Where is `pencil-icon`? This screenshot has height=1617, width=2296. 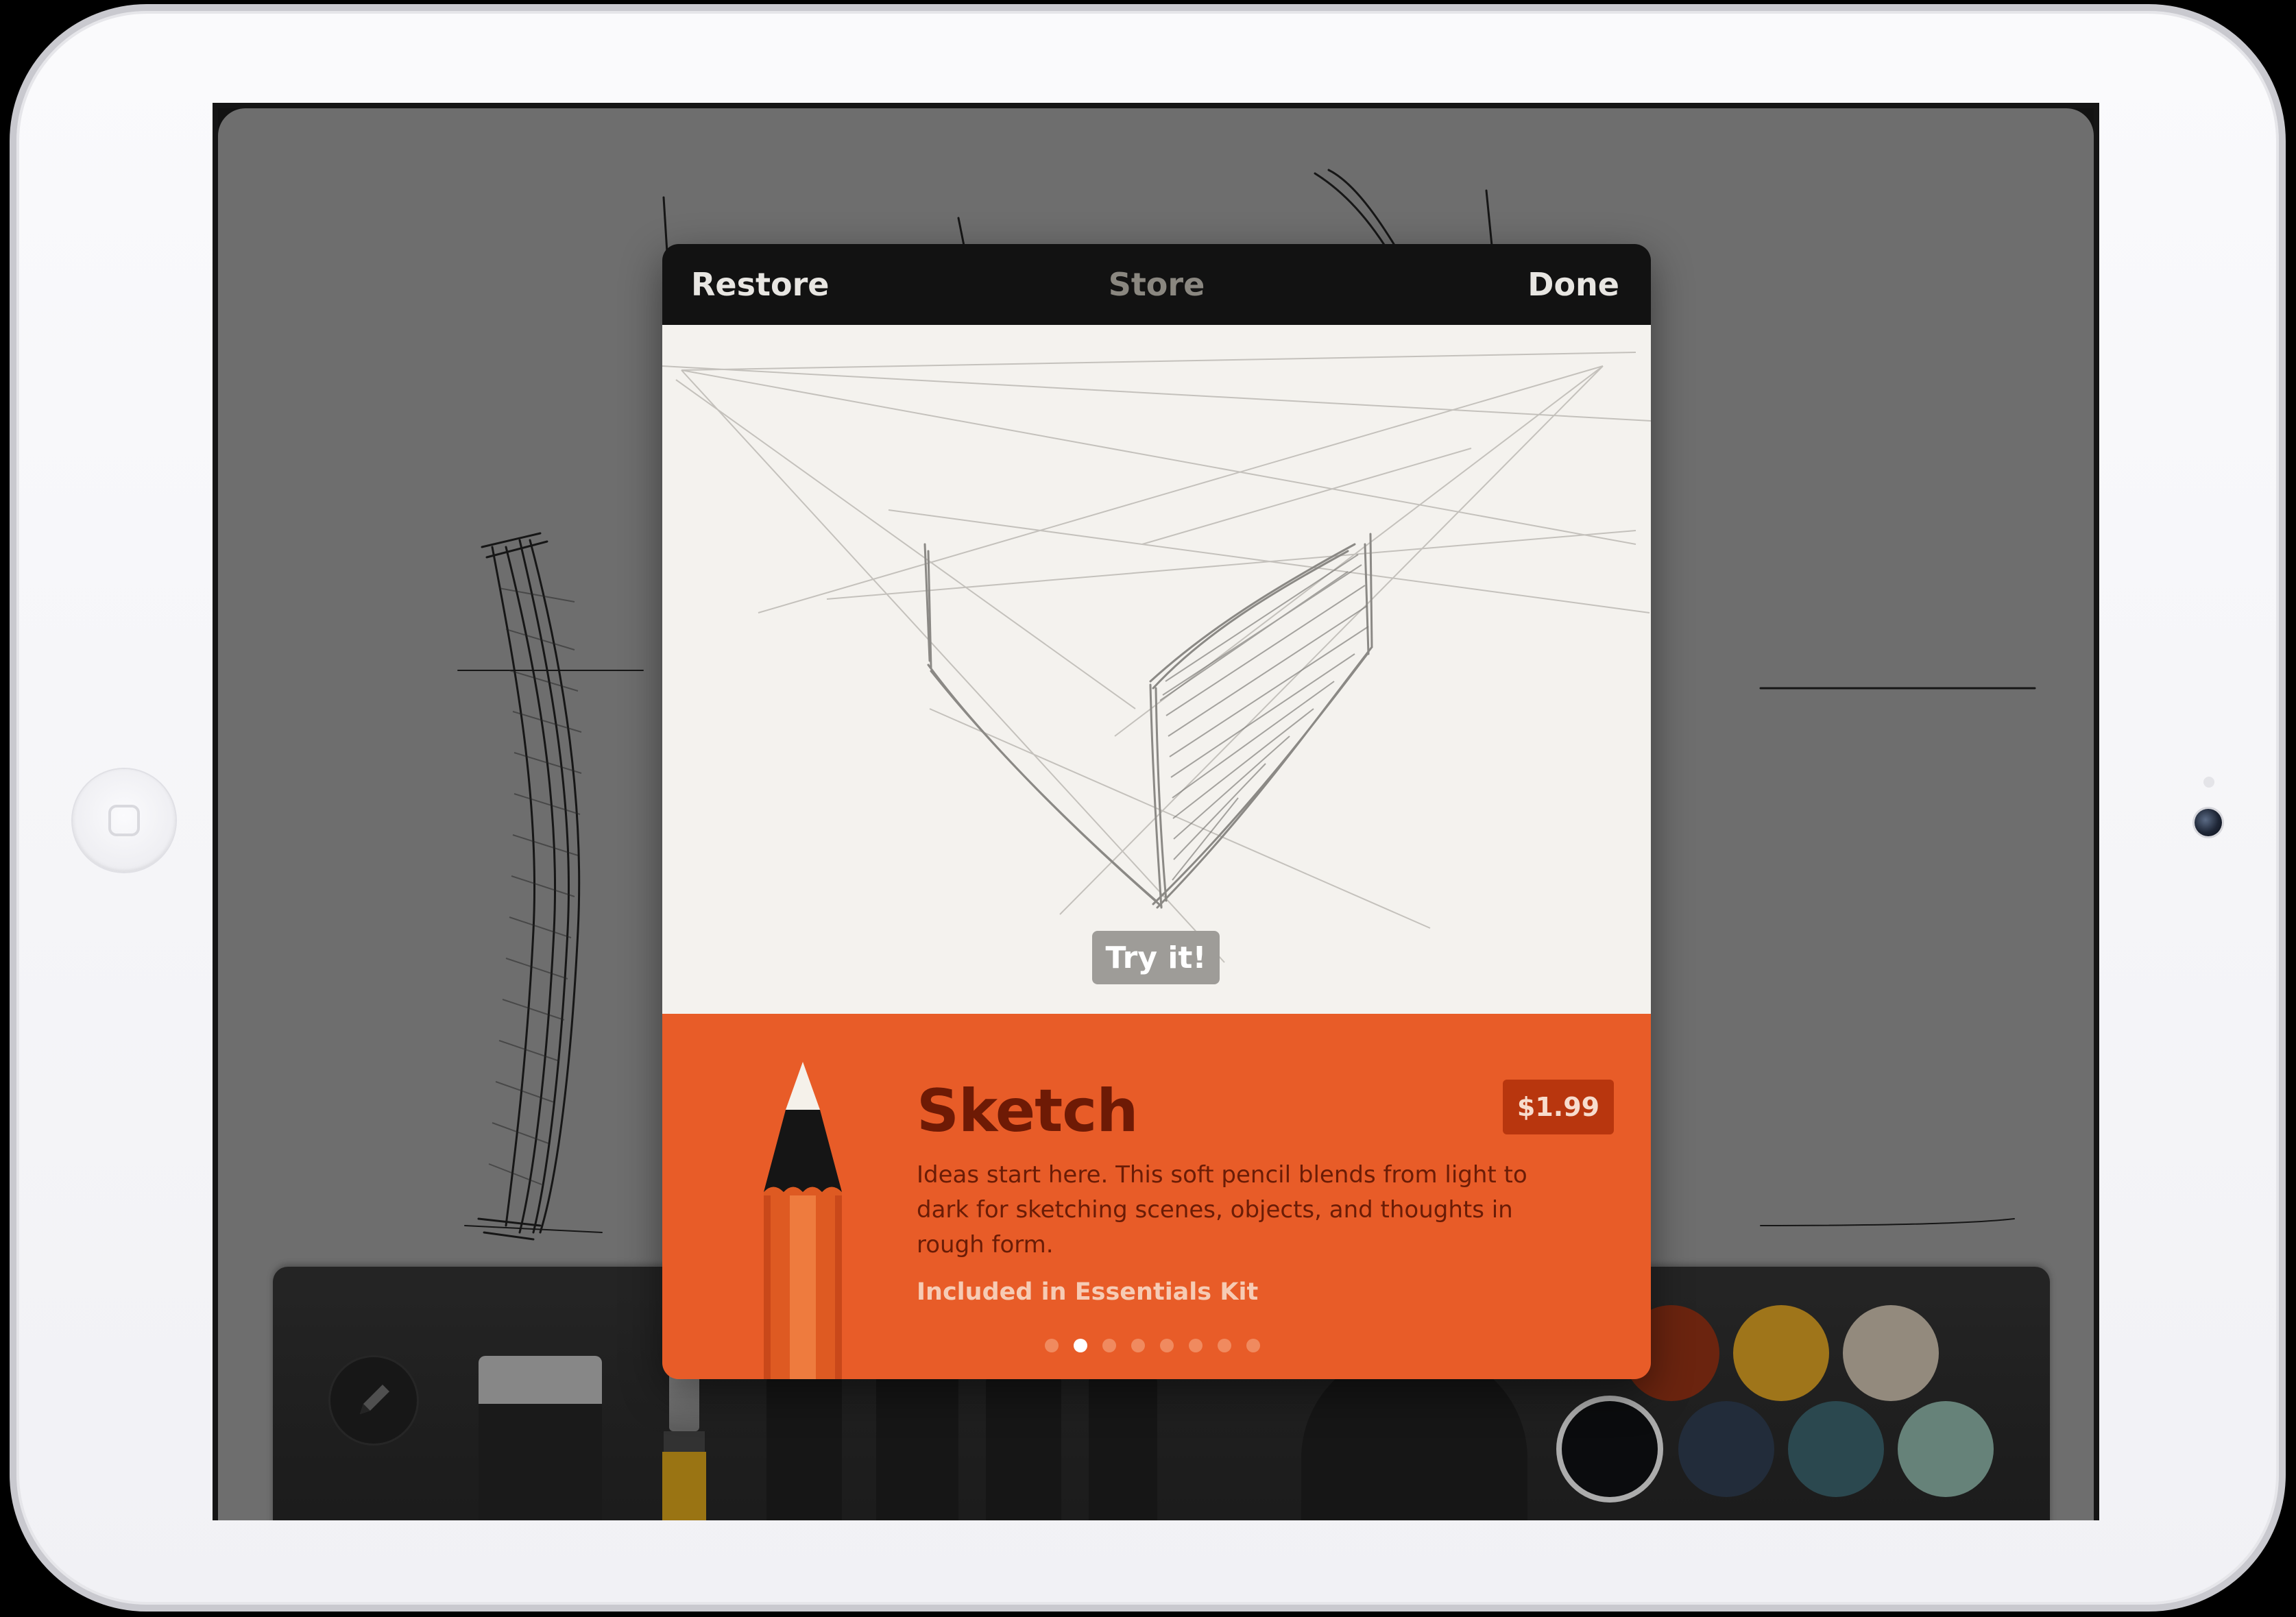 pencil-icon is located at coordinates (803, 1220).